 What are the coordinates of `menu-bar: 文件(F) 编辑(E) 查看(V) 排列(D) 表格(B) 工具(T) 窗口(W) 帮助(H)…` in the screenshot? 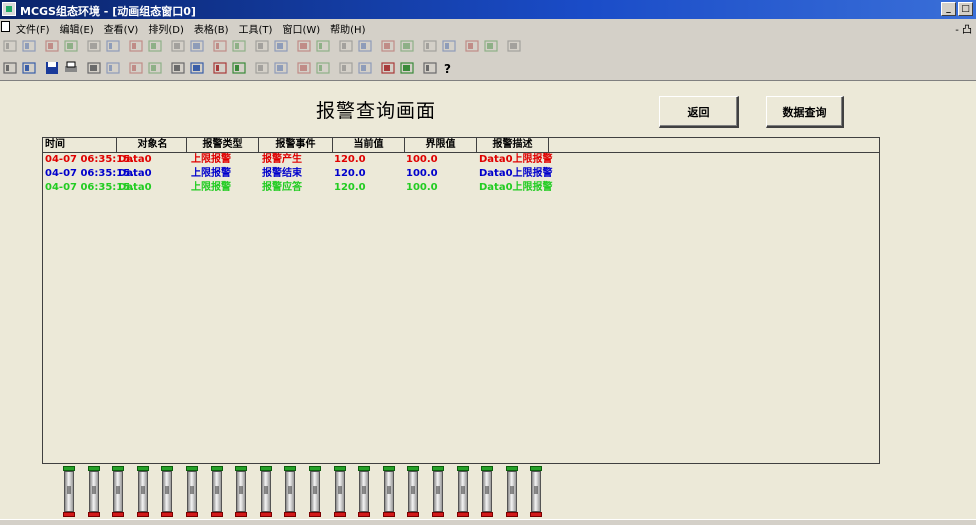 It's located at (488, 27).